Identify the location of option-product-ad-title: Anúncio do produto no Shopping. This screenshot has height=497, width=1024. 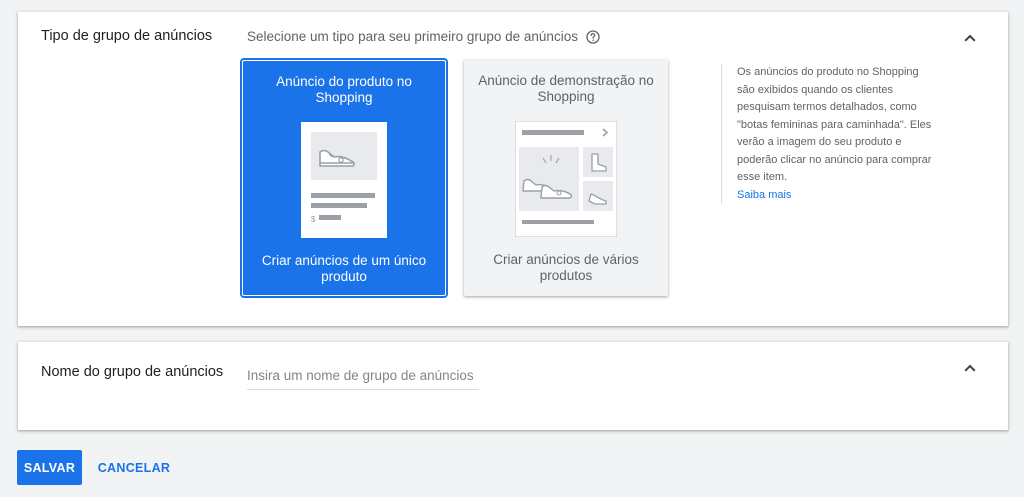
(344, 89).